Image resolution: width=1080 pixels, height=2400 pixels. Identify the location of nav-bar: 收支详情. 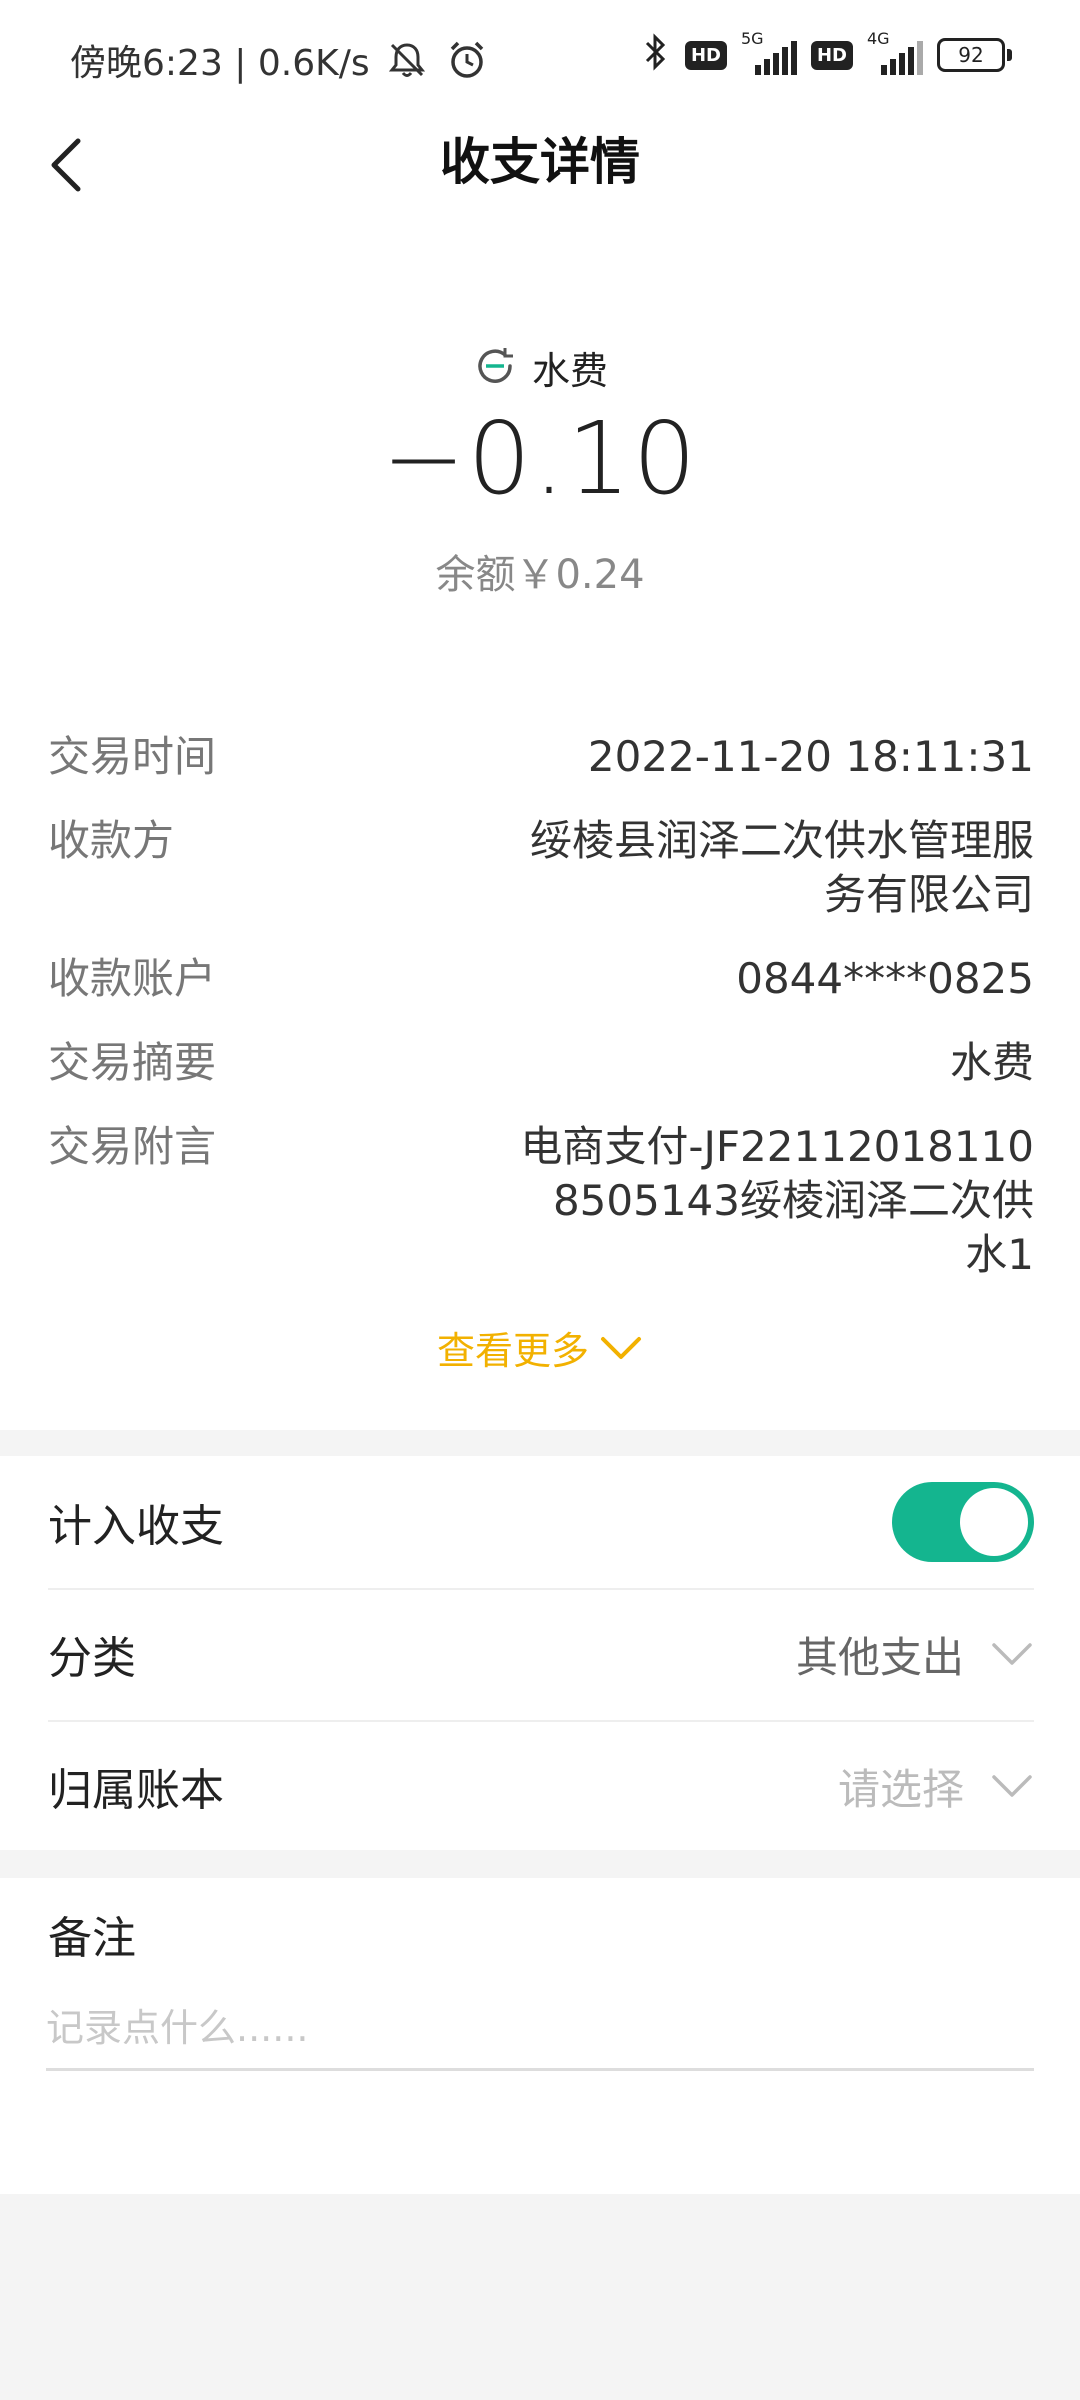
(540, 210).